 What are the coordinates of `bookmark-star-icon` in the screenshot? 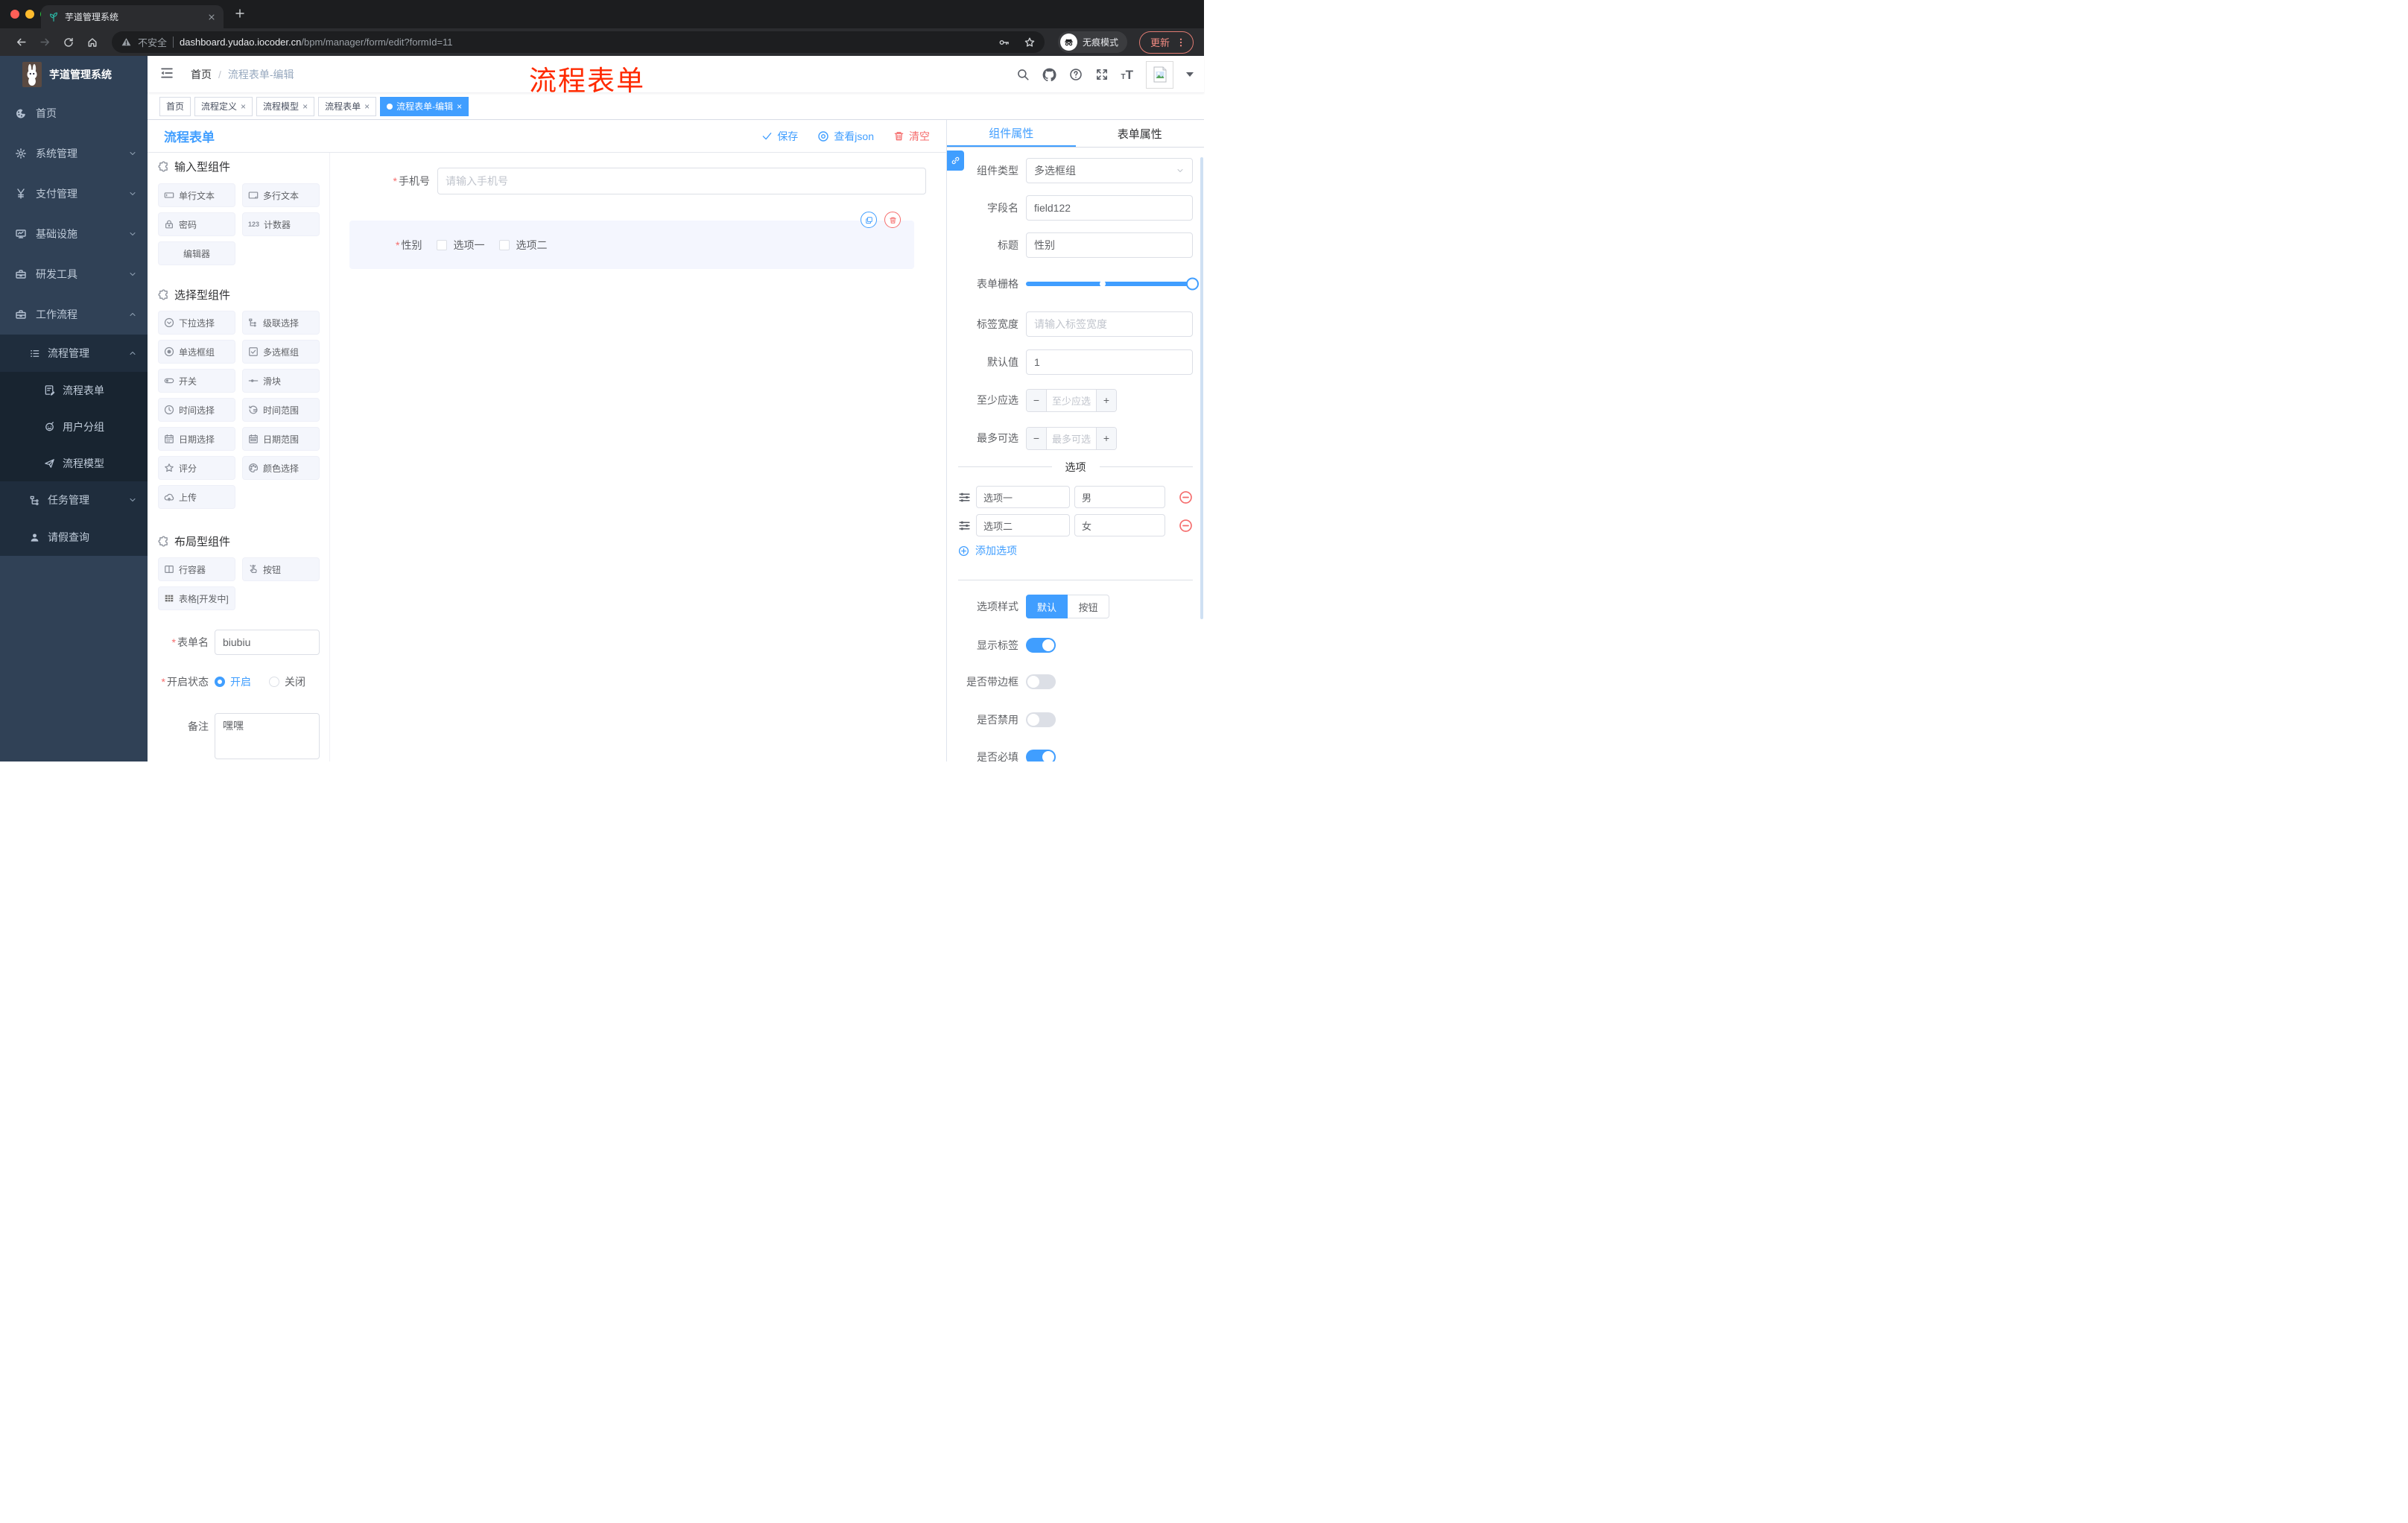 It's located at (1030, 43).